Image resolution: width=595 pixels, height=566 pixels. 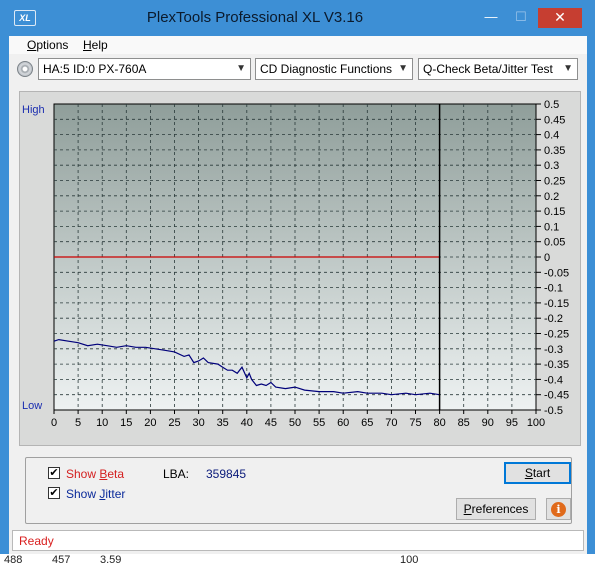 I want to click on drive-select: HA:5 ID:0 PX-760A ▼, so click(x=144, y=69).